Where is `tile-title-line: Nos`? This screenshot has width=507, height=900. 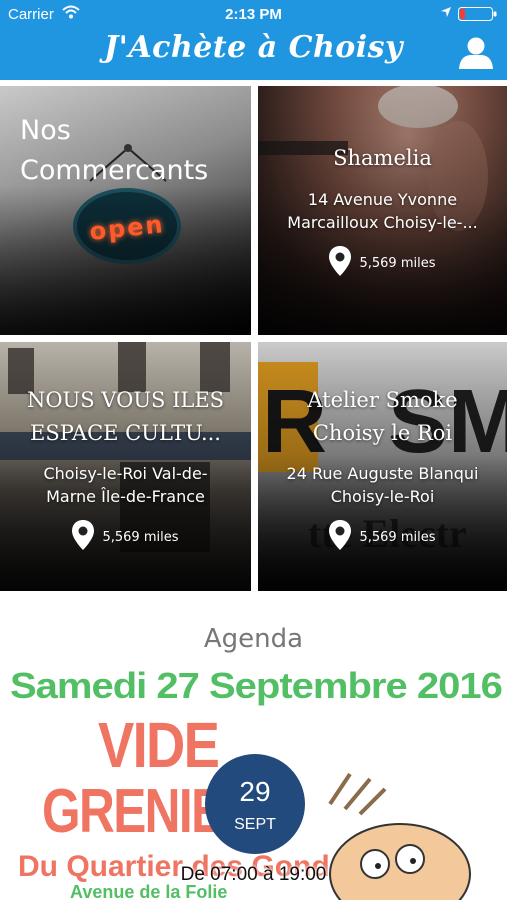
tile-title-line: Nos is located at coordinates (45, 130).